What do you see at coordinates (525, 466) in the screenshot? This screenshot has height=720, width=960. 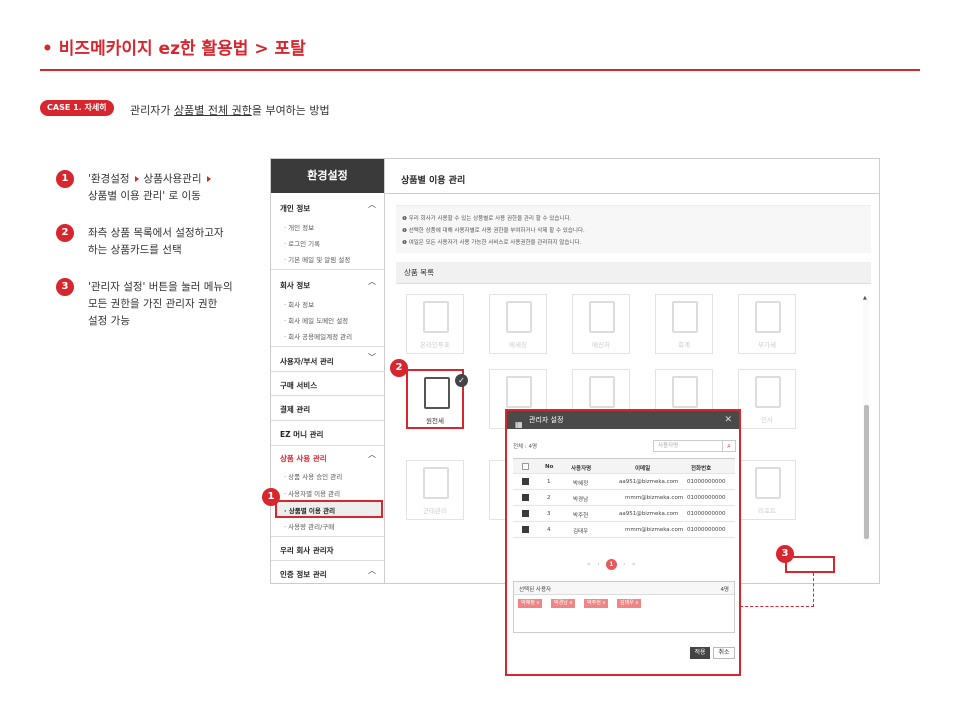 I see `select-all-checkbox` at bounding box center [525, 466].